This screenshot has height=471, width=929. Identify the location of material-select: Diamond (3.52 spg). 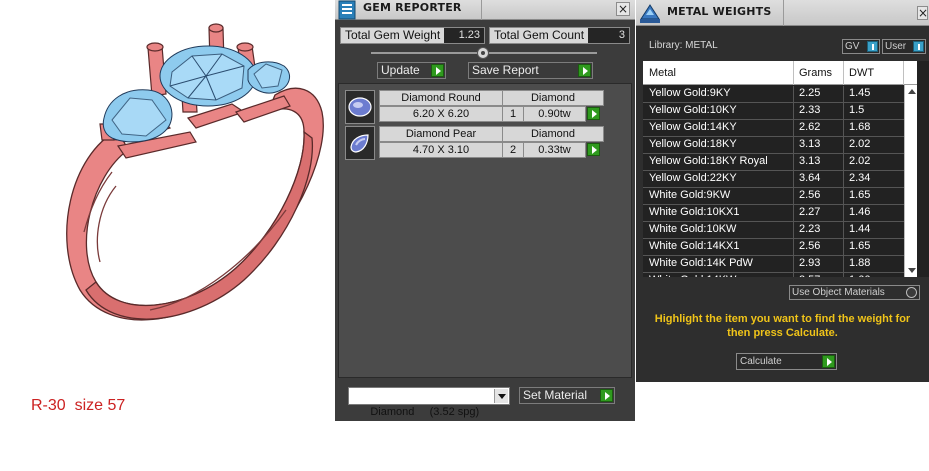
(429, 402).